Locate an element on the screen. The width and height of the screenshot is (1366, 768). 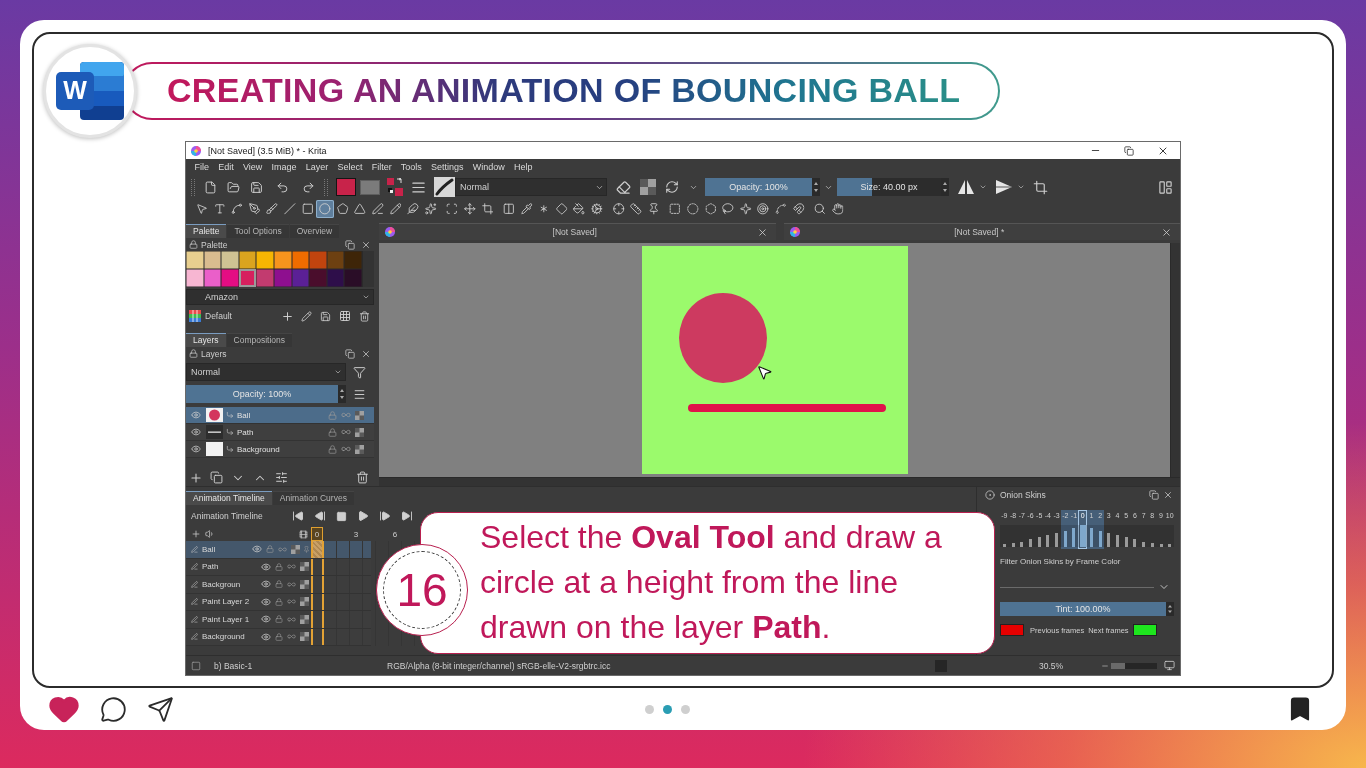
menu-item: Edit is located at coordinates (226, 167).